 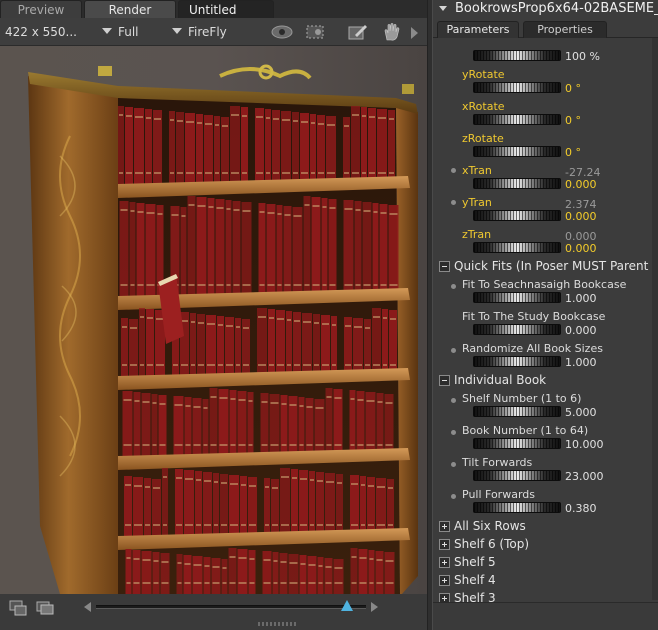 I want to click on object-title-dropdown: BookrowsProp6x64-02BASEME_1, so click(x=545, y=10).